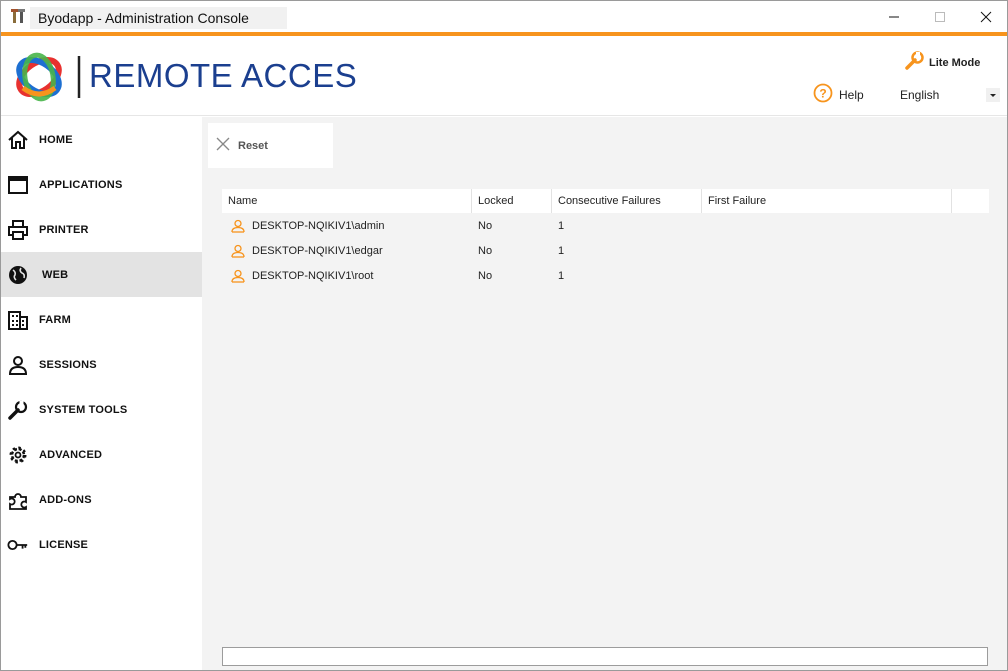  Describe the element at coordinates (318, 226) in the screenshot. I see `cell-name: DESKTOP-NQIKIV1\admin` at that location.